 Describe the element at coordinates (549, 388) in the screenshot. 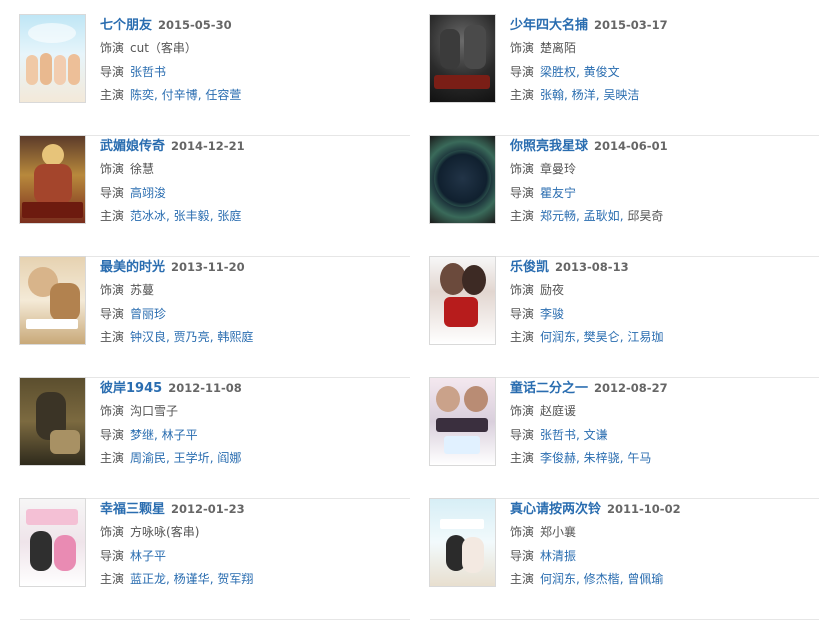

I see `movie-title: 童话二分之一` at that location.